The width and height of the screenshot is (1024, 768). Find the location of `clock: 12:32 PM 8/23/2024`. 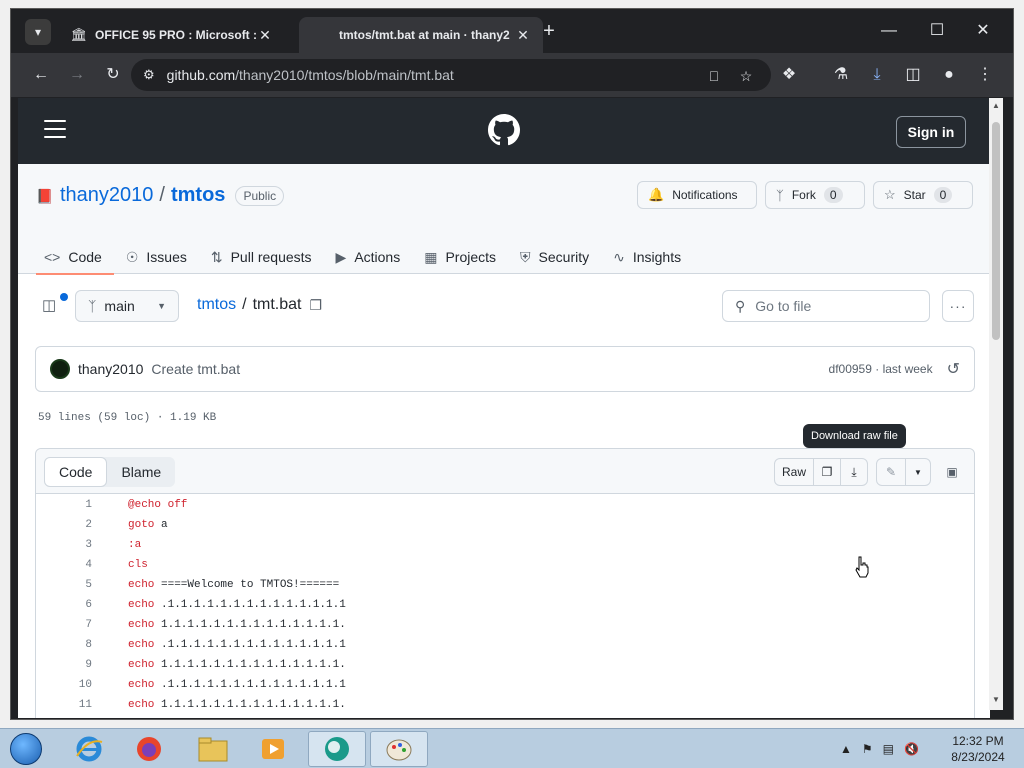

clock: 12:32 PM 8/23/2024 is located at coordinates (978, 749).